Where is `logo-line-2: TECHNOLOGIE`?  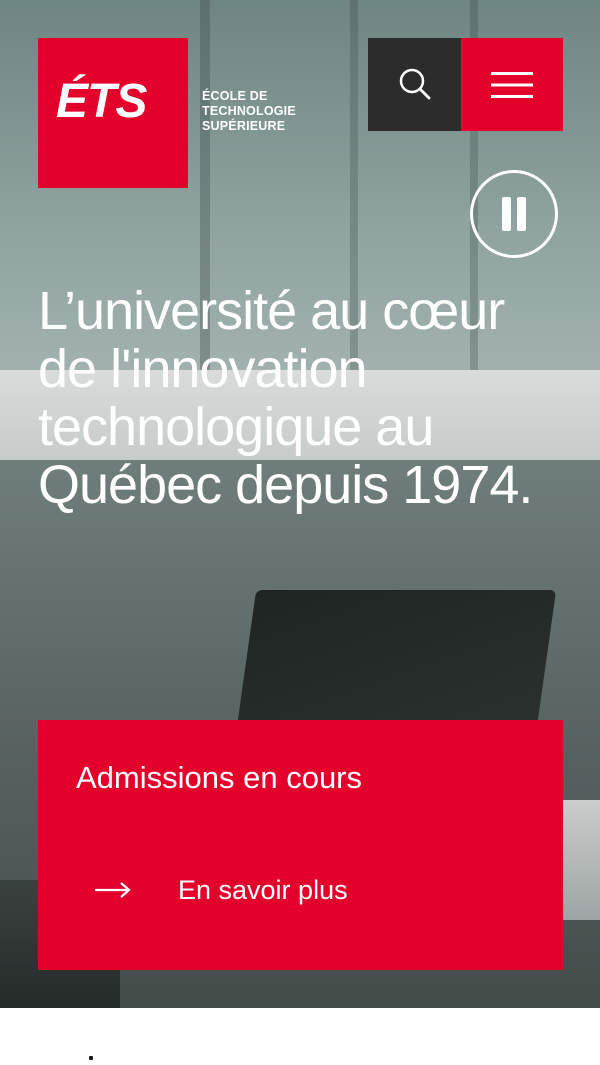
logo-line-2: TECHNOLOGIE is located at coordinates (249, 111).